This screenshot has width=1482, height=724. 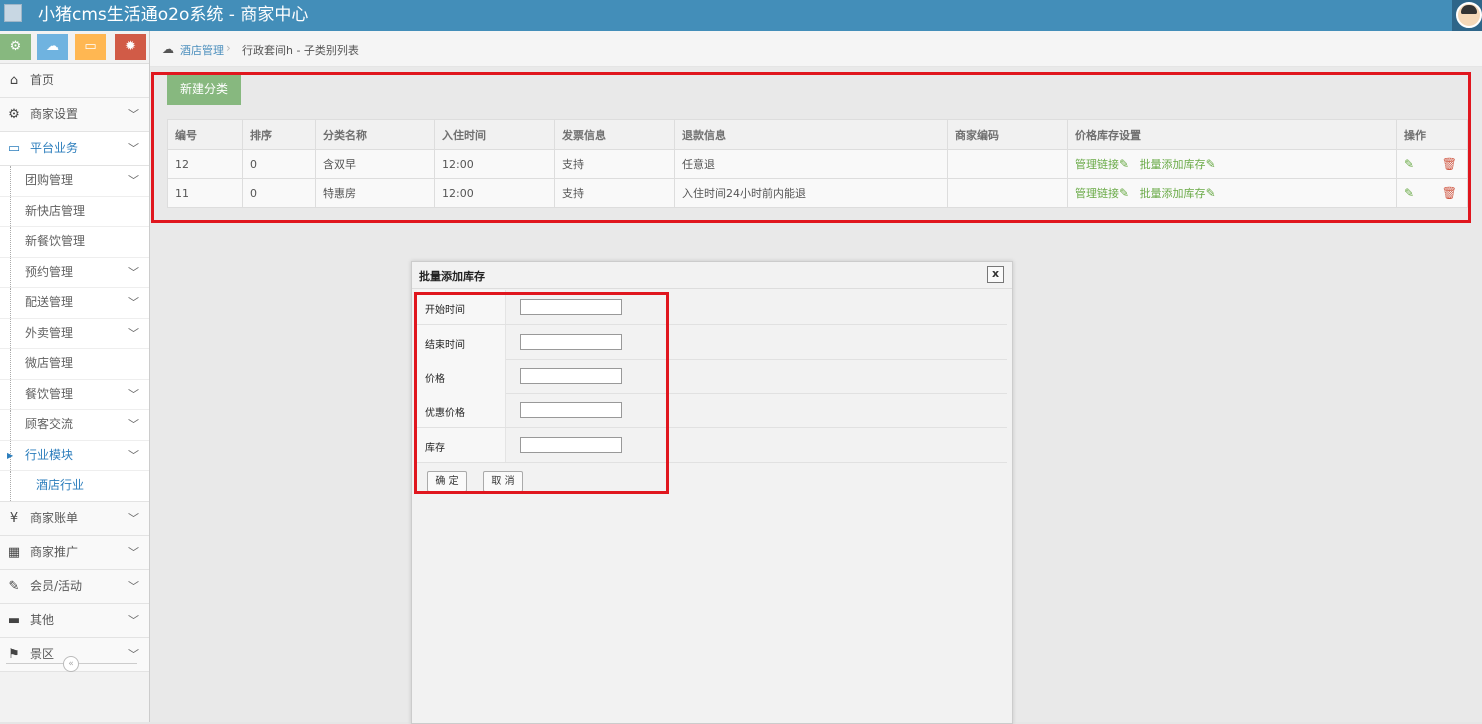 What do you see at coordinates (712, 275) in the screenshot?
I see `dialog-header: 批量添加库存 x` at bounding box center [712, 275].